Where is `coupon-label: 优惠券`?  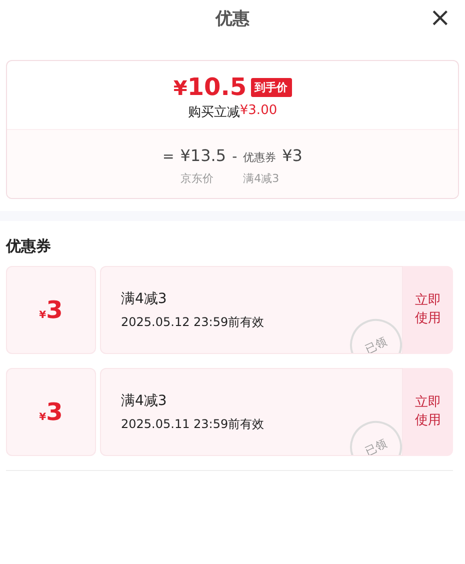 coupon-label: 优惠券 is located at coordinates (259, 157).